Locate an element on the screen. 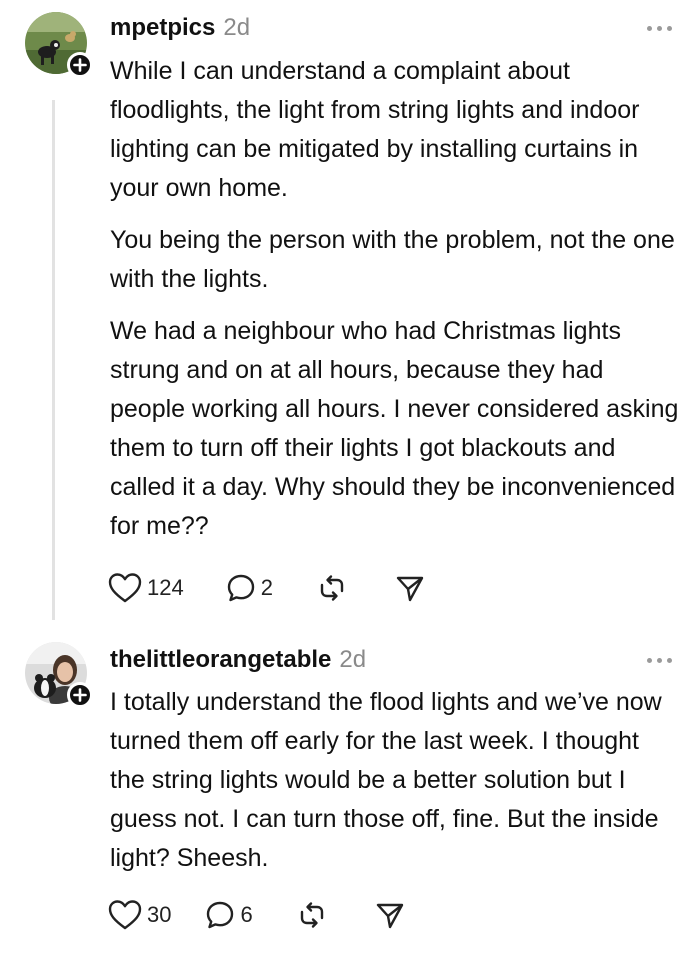 The width and height of the screenshot is (700, 954). like-button: 30 is located at coordinates (139, 915).